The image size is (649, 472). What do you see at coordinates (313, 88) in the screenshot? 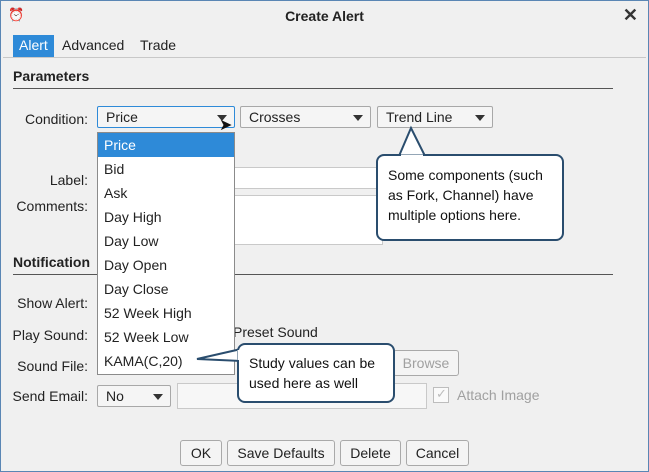
I see `parameters-divider` at bounding box center [313, 88].